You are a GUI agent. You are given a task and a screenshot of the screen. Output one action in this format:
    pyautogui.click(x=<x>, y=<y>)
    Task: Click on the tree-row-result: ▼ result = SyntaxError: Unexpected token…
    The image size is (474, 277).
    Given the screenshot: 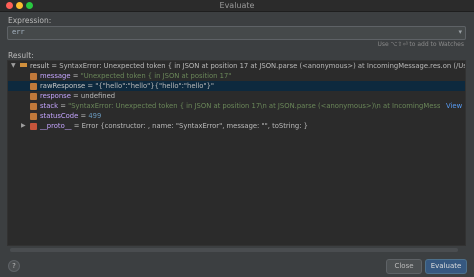 What is the action you would take?
    pyautogui.click(x=236, y=66)
    